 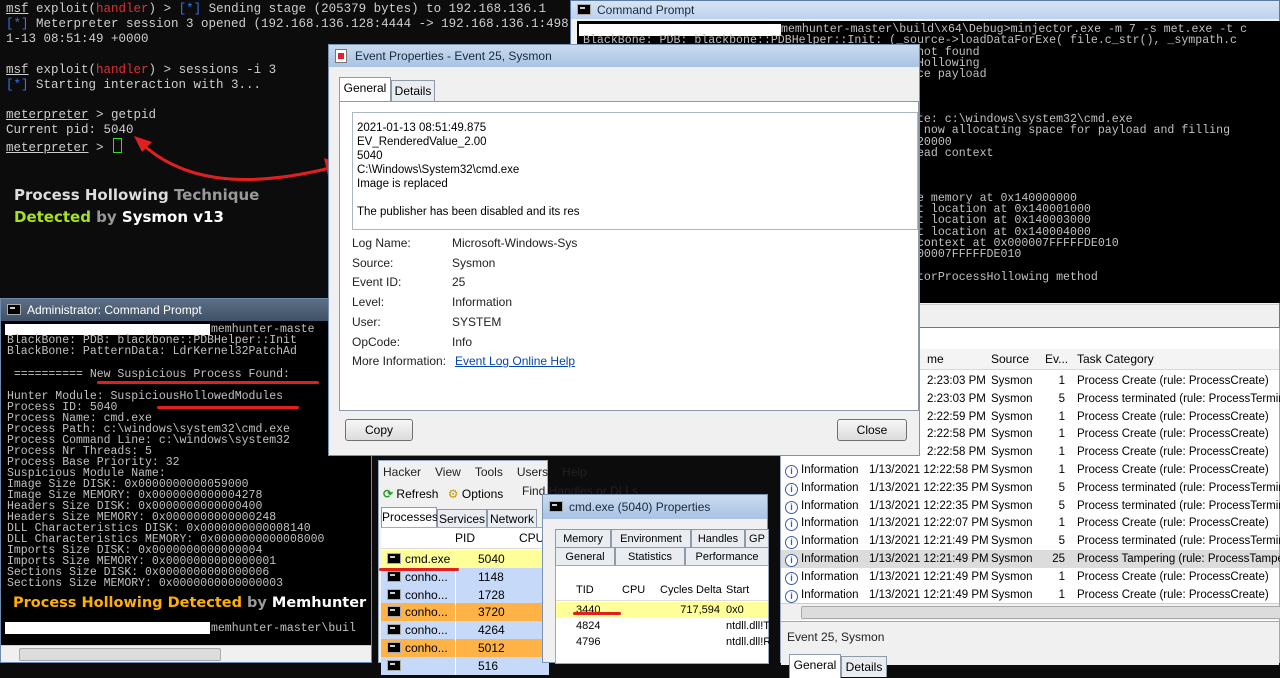 What do you see at coordinates (402, 472) in the screenshot?
I see `menu-hacker: Hacker` at bounding box center [402, 472].